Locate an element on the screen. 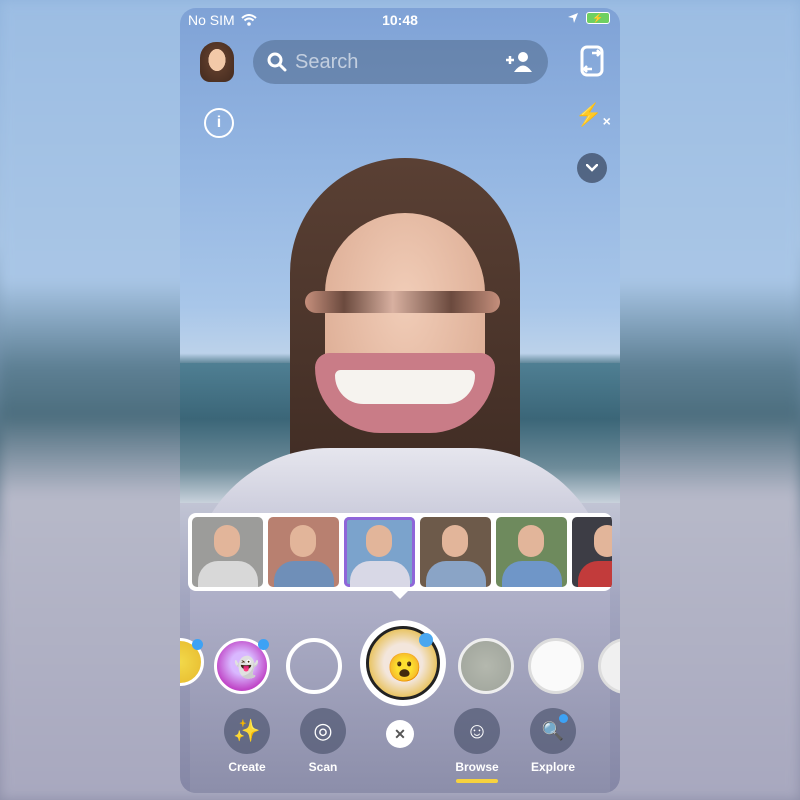  lens-empty is located at coordinates (314, 666).